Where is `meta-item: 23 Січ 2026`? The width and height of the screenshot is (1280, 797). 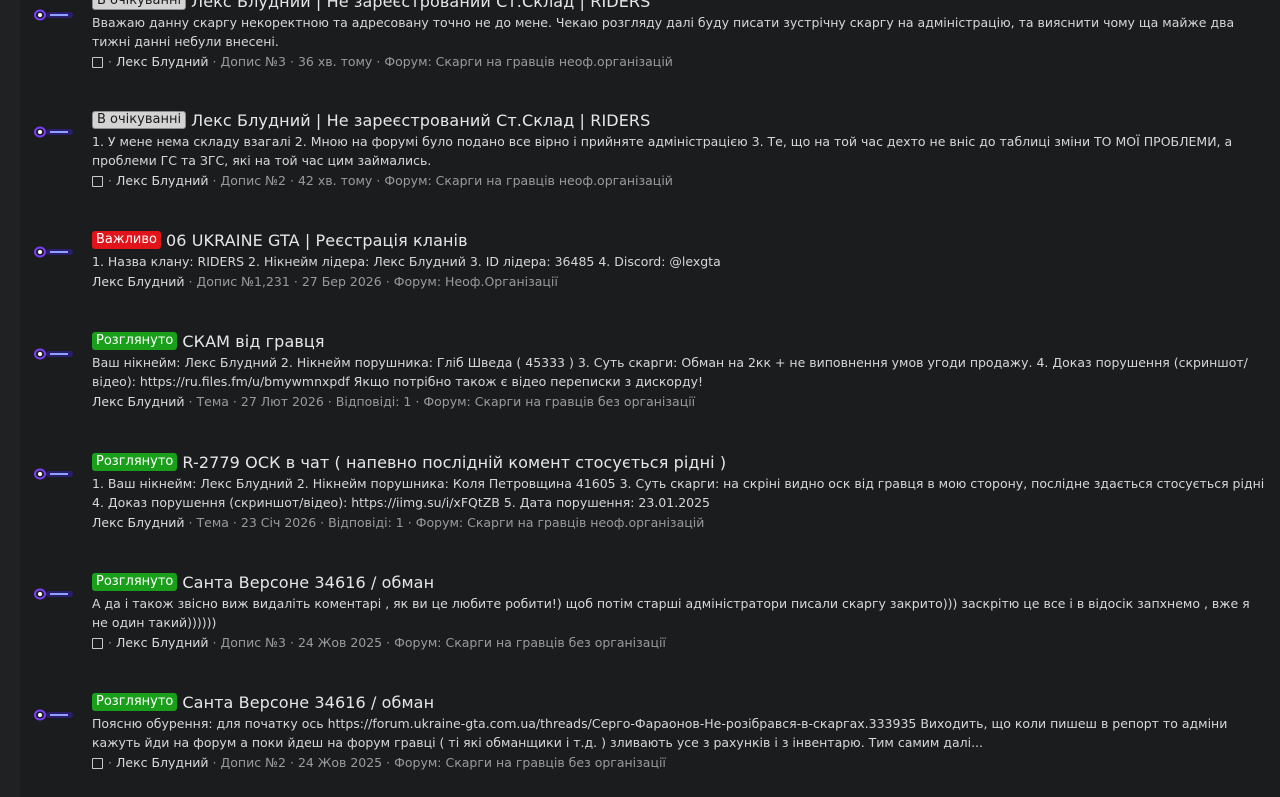
meta-item: 23 Січ 2026 is located at coordinates (278, 522).